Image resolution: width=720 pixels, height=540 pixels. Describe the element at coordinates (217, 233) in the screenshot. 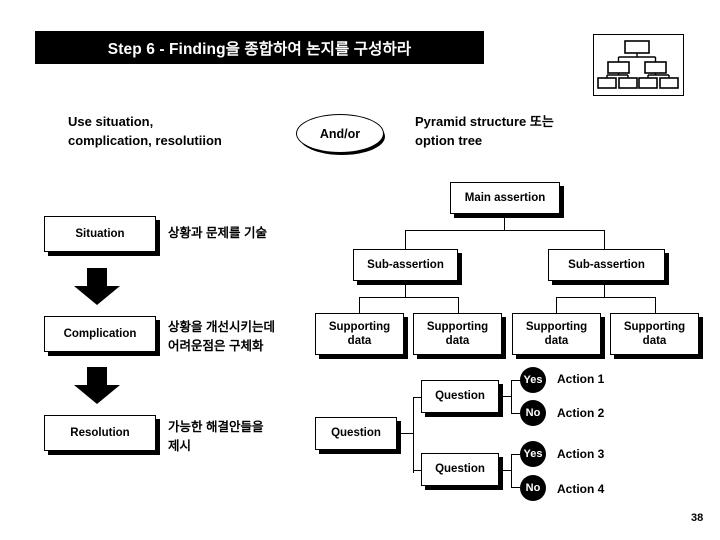

I see `scr-note-situation: 상황과 문제를 기술` at that location.